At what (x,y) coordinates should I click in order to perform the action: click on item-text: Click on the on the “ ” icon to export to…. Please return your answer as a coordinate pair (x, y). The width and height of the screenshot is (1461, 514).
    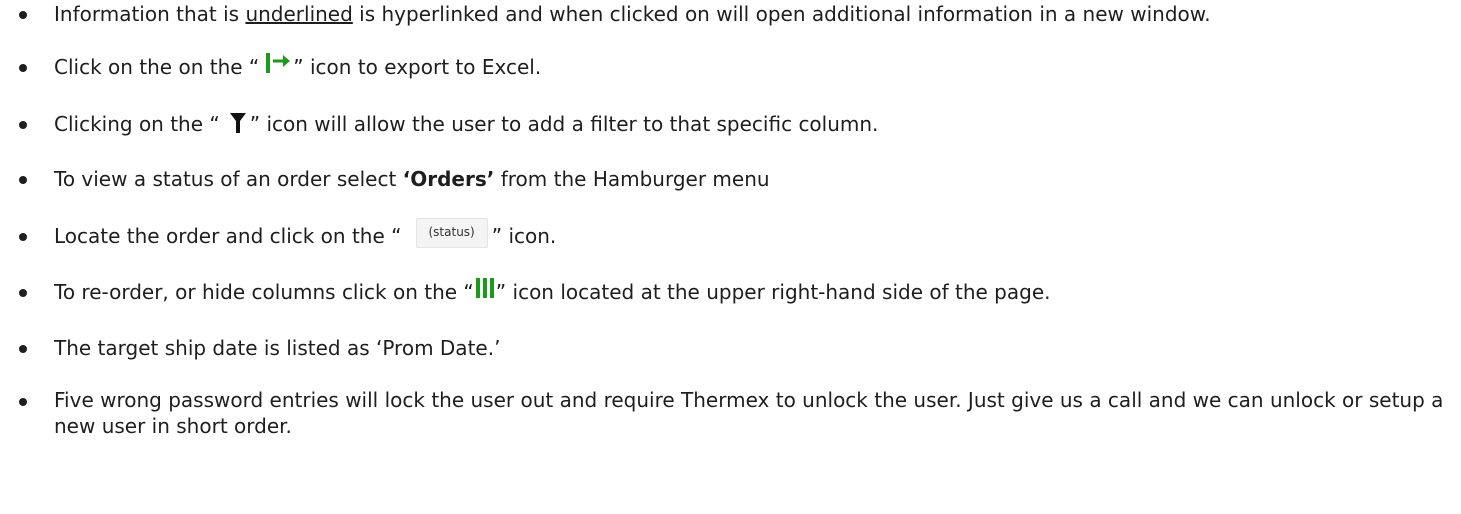
    Looking at the image, I should click on (298, 67).